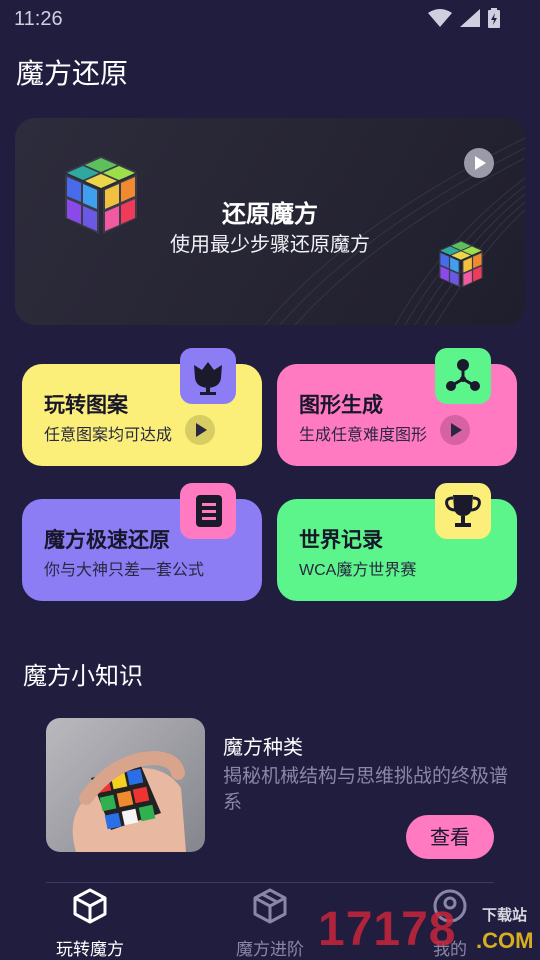 Image resolution: width=540 pixels, height=960 pixels. What do you see at coordinates (505, 940) in the screenshot?
I see `watermark-com: .COM` at bounding box center [505, 940].